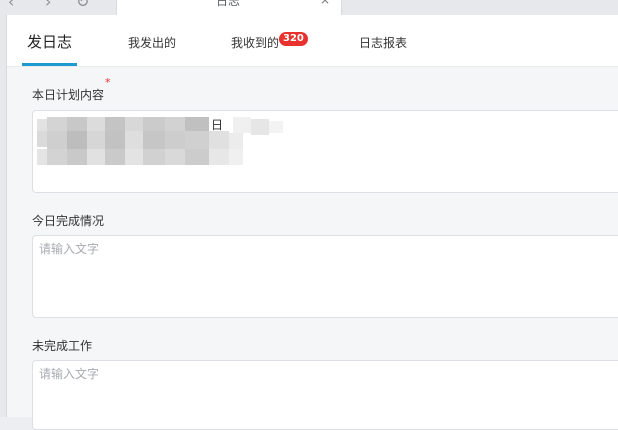  I want to click on tab-report: 日志报表, so click(383, 42).